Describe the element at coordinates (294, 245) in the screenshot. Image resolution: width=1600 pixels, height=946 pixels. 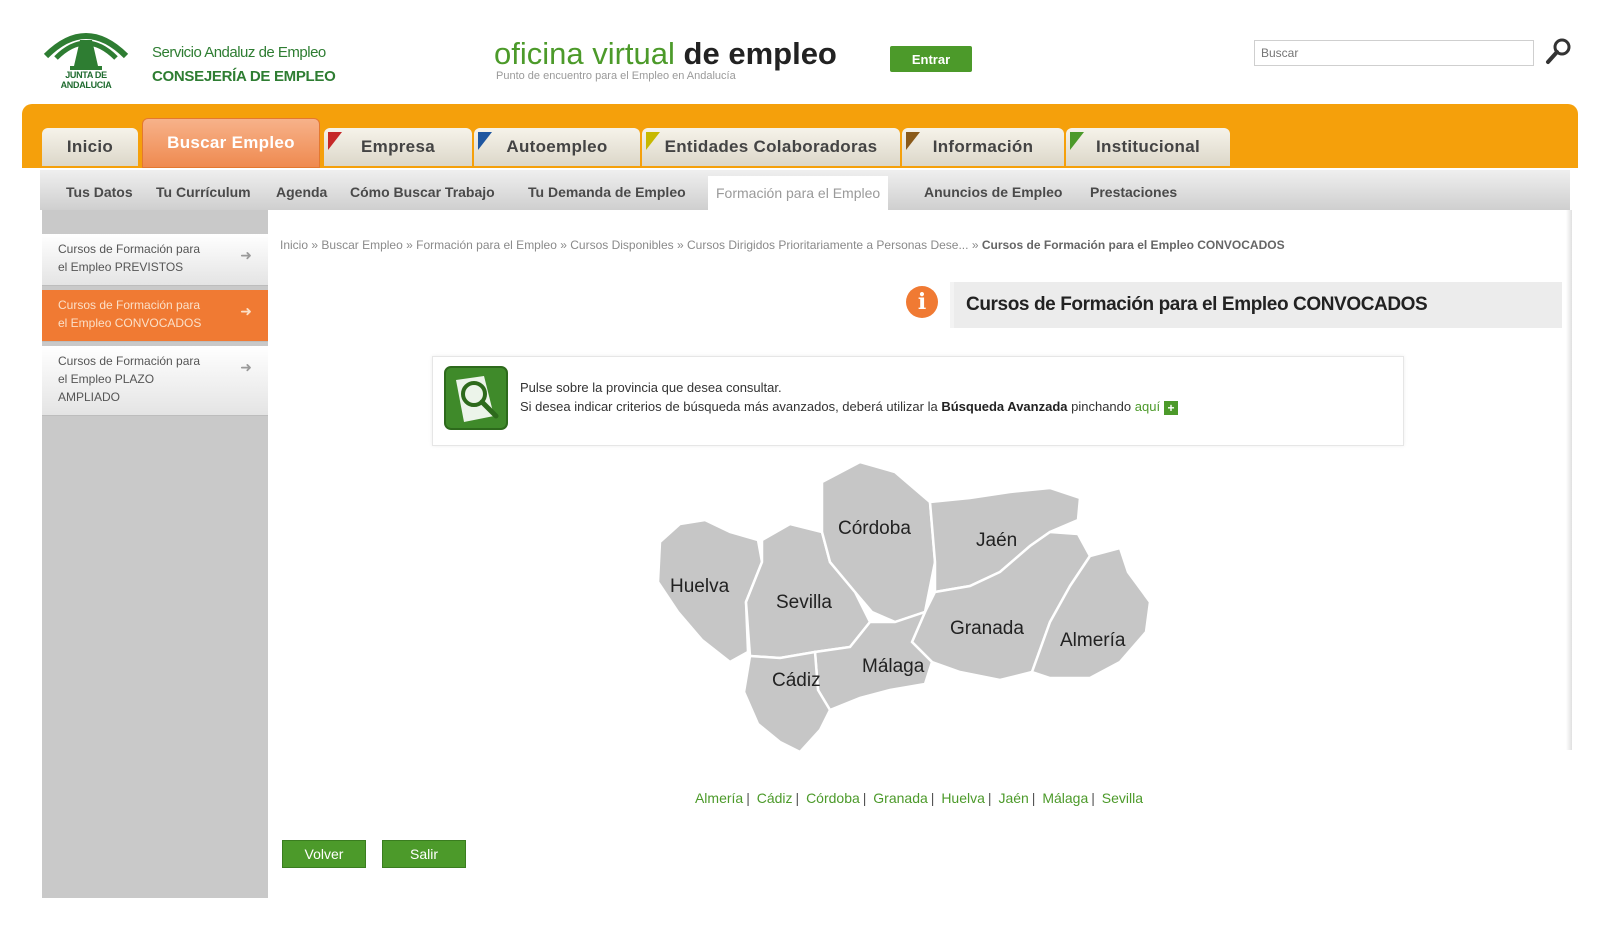
I see `breadcrumb-item: Inicio` at that location.